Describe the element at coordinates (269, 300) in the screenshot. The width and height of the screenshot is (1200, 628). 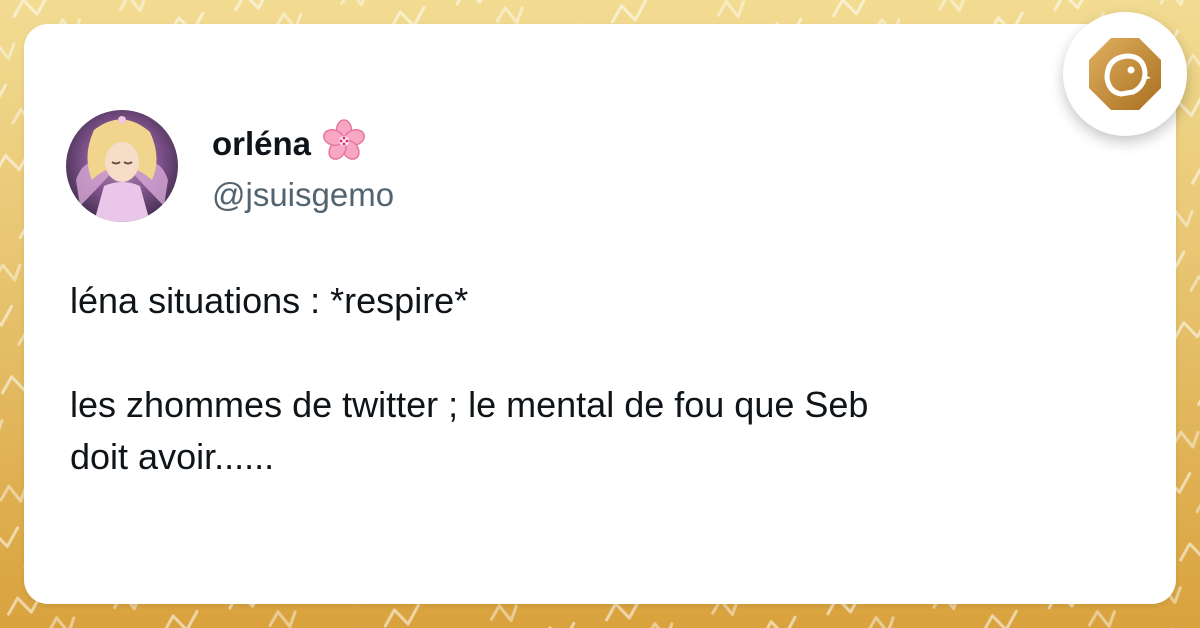
I see `tweet-line: léna situations : *respire*` at that location.